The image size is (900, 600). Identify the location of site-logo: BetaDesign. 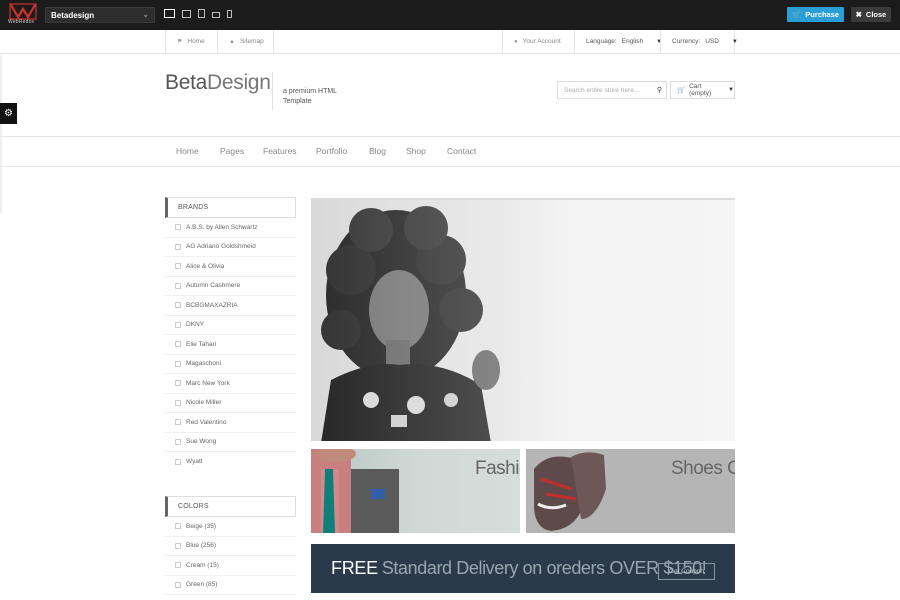
(218, 83).